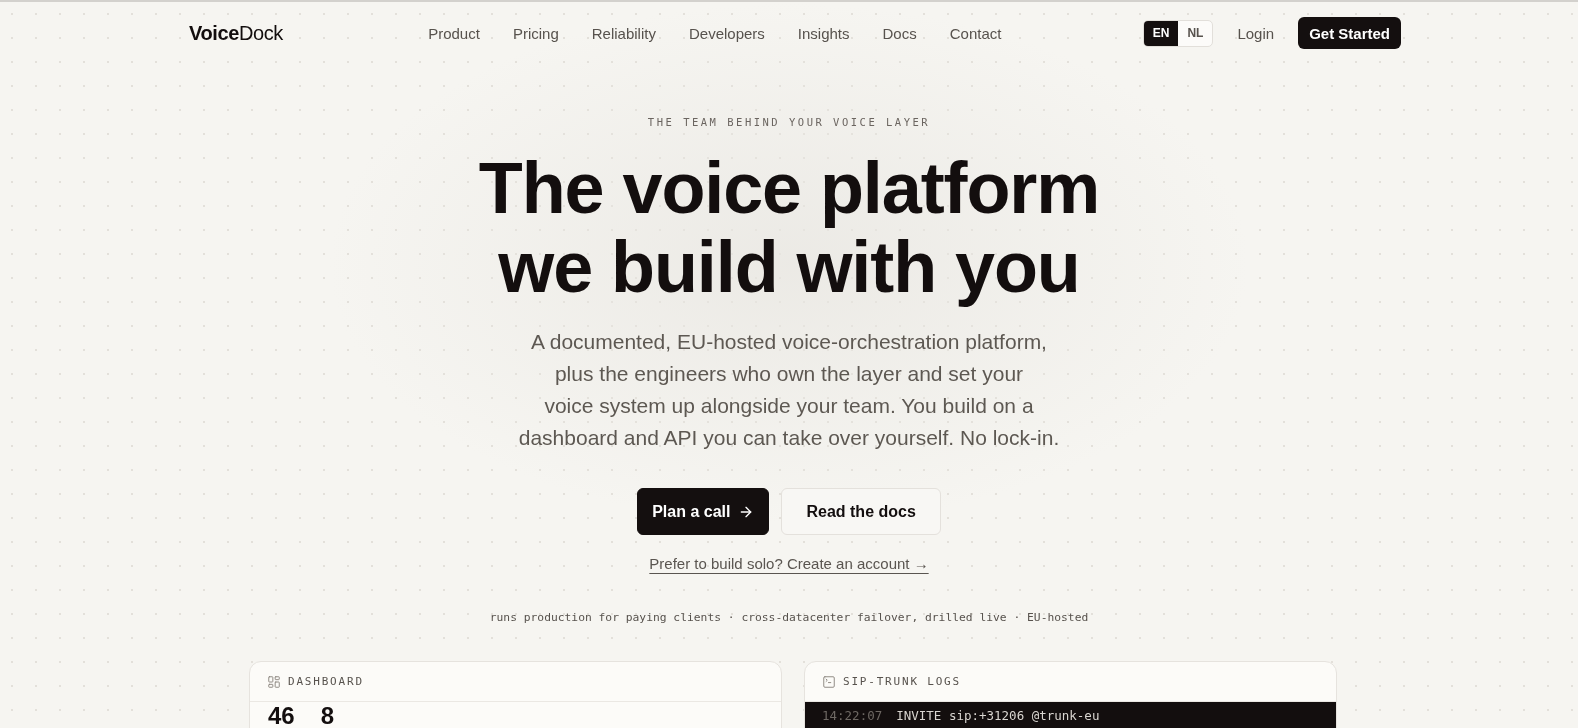 Image resolution: width=1578 pixels, height=728 pixels. What do you see at coordinates (274, 681) in the screenshot?
I see `dashboard-icon` at bounding box center [274, 681].